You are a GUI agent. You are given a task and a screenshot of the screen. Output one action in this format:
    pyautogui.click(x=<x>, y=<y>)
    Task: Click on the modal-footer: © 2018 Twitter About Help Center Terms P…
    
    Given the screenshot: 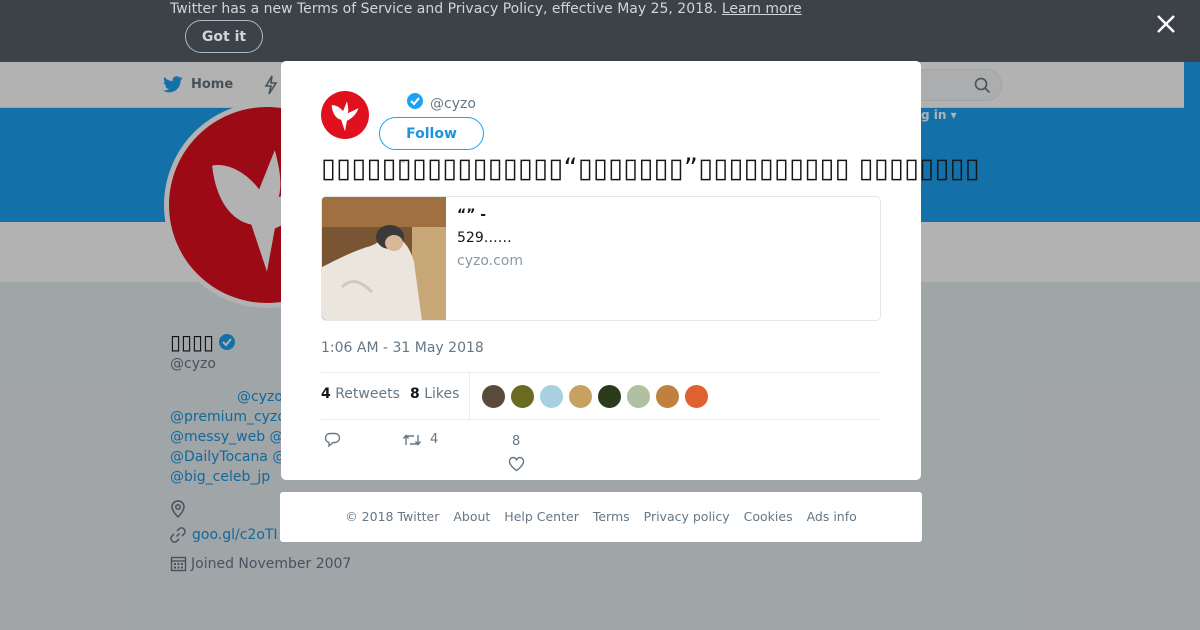 What is the action you would take?
    pyautogui.click(x=601, y=517)
    